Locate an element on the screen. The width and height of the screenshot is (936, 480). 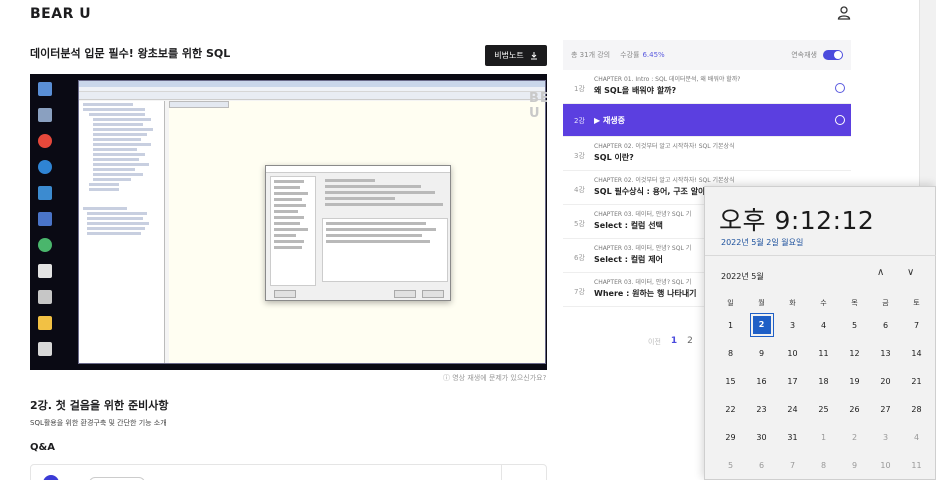
pagination: 이전 1 2 is located at coordinates (670, 341).